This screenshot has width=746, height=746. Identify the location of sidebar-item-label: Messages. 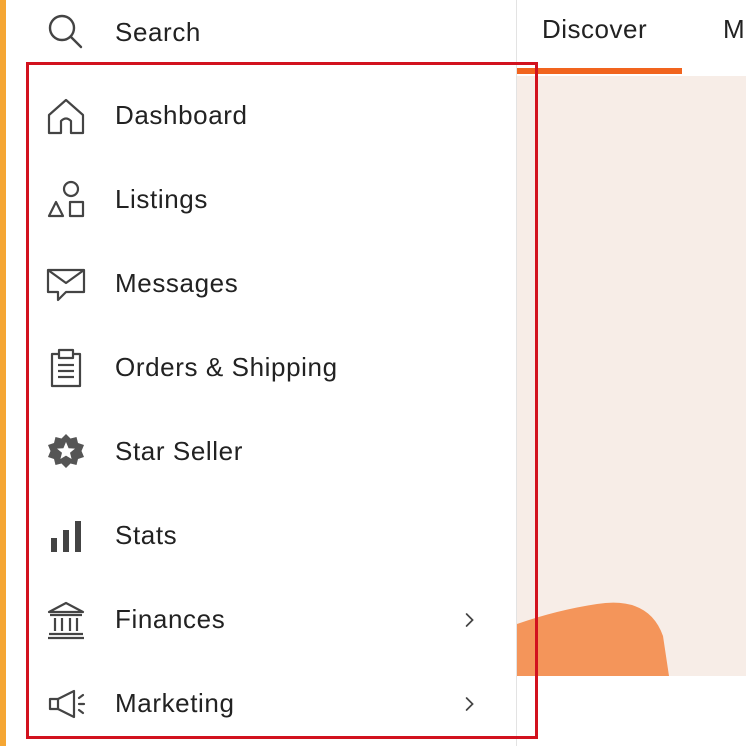
(177, 283).